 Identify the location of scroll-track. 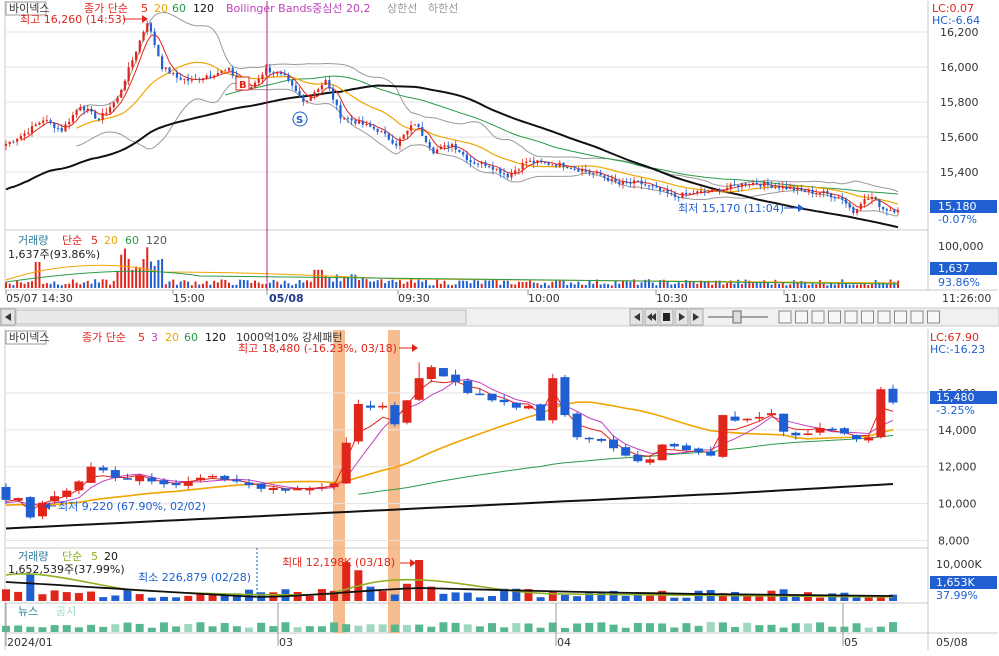
(241, 317).